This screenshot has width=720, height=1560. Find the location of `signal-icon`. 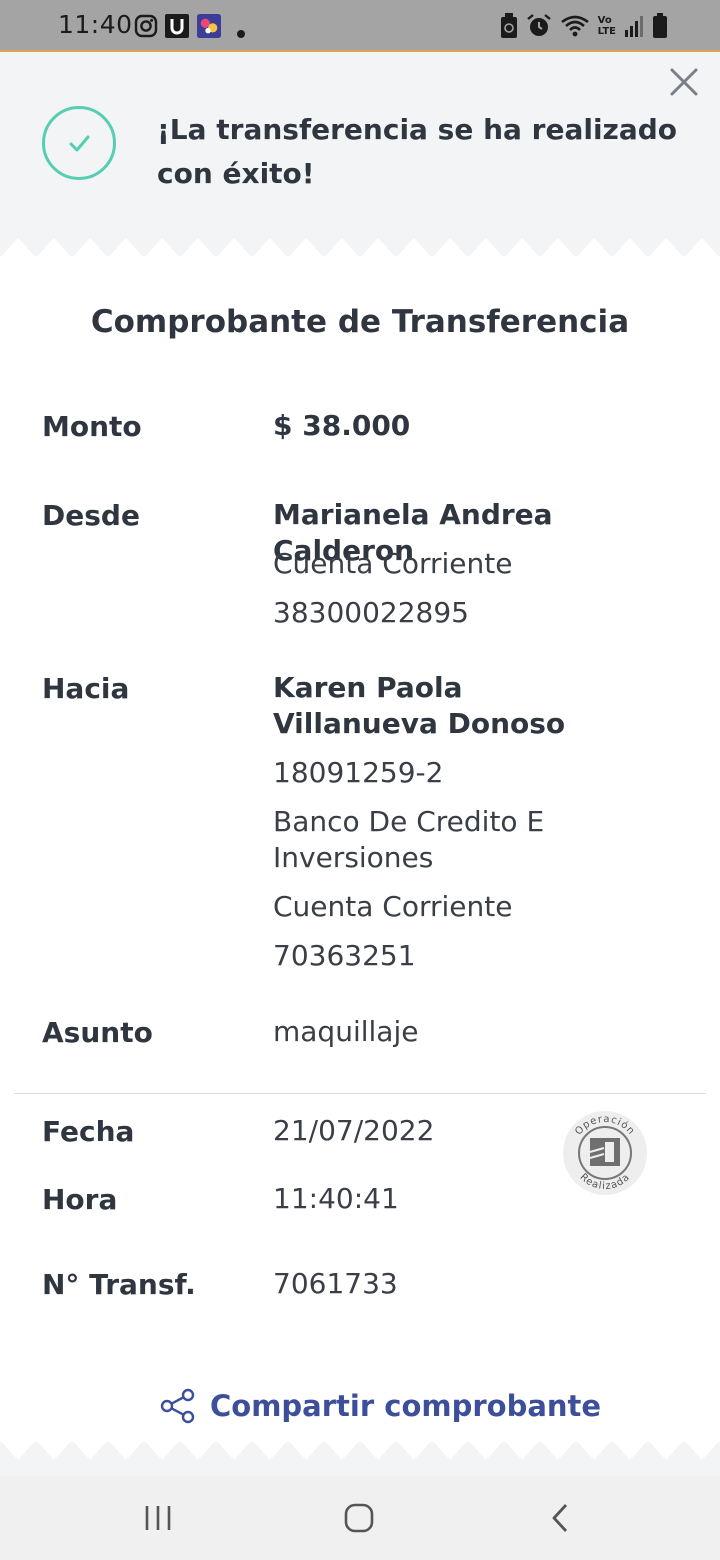

signal-icon is located at coordinates (634, 26).